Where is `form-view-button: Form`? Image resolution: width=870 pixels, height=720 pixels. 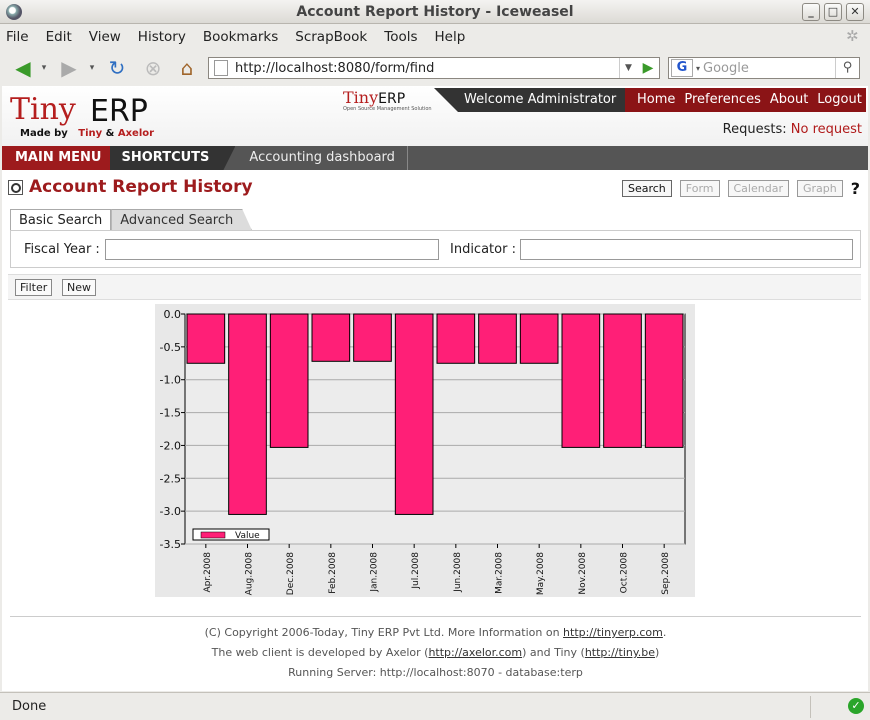 form-view-button: Form is located at coordinates (699, 188).